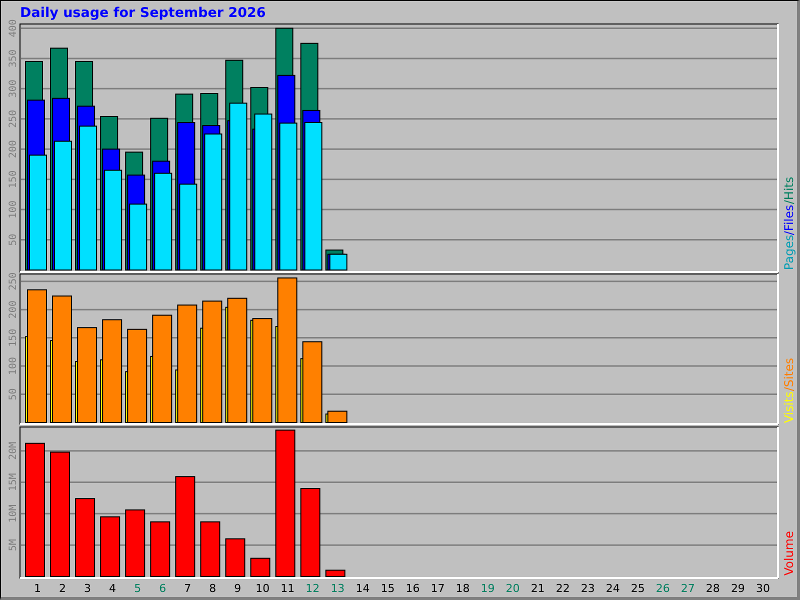 The height and width of the screenshot is (600, 800). Describe the element at coordinates (143, 13) in the screenshot. I see `chart-title: Daily usage for September 2026` at that location.